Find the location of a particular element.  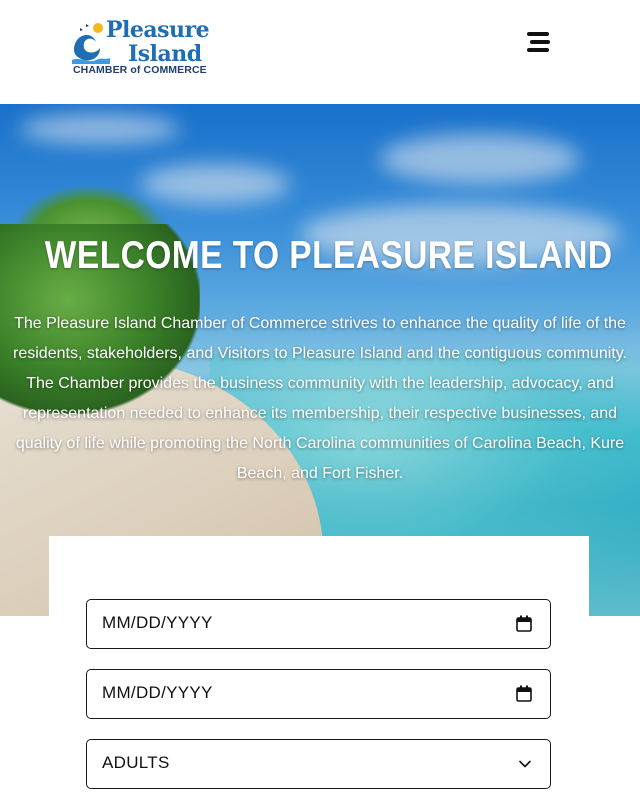

hamburger-menu-icon is located at coordinates (539, 43).